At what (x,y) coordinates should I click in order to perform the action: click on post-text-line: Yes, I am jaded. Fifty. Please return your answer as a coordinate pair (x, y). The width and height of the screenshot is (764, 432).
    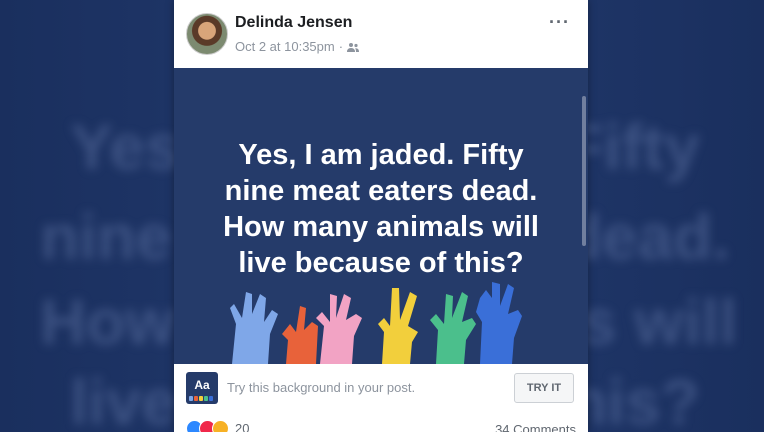
    Looking at the image, I should click on (381, 155).